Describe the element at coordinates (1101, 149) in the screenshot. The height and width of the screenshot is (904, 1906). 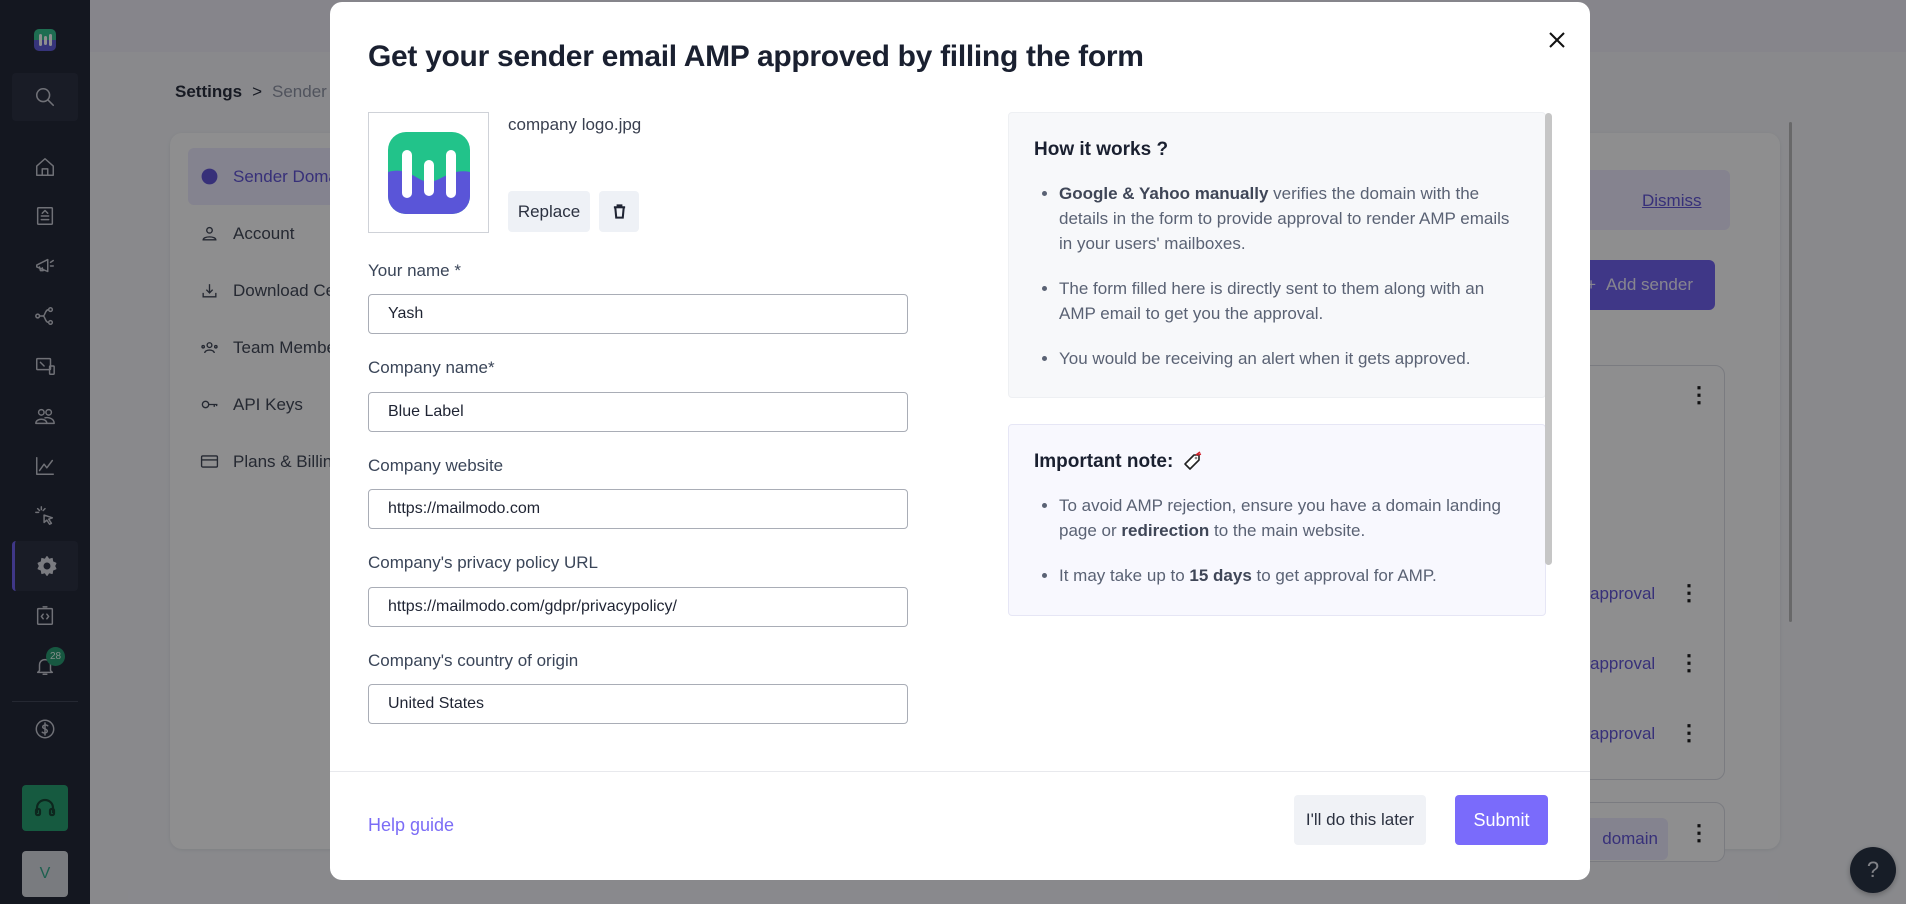
I see `how-it-works-title: How it works ?` at that location.